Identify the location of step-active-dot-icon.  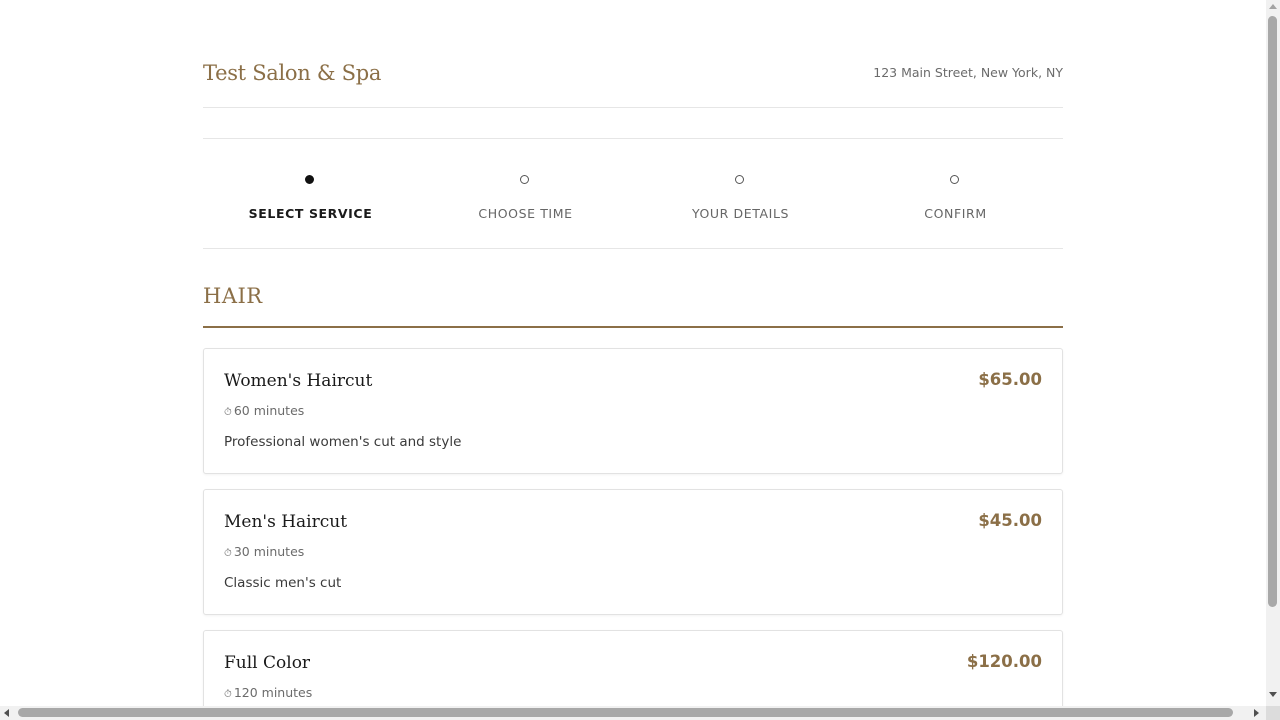
(309, 179).